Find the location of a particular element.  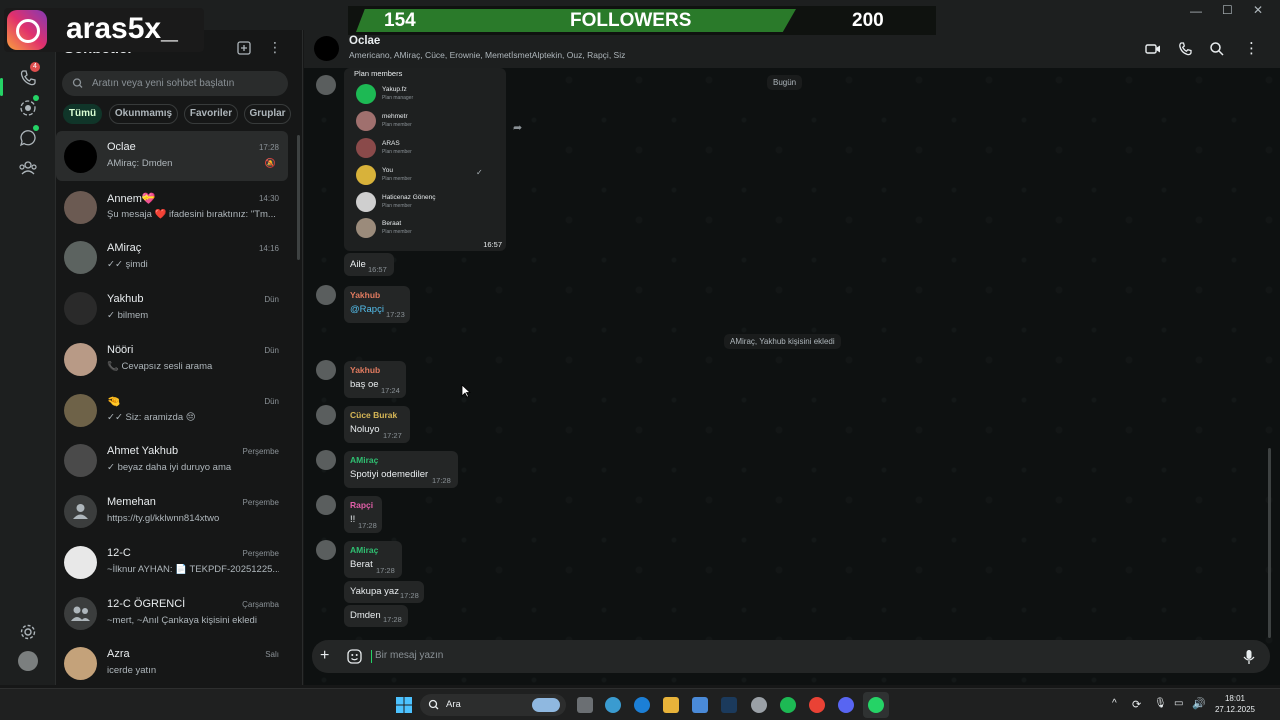

date-divider: Bugün is located at coordinates (785, 82).